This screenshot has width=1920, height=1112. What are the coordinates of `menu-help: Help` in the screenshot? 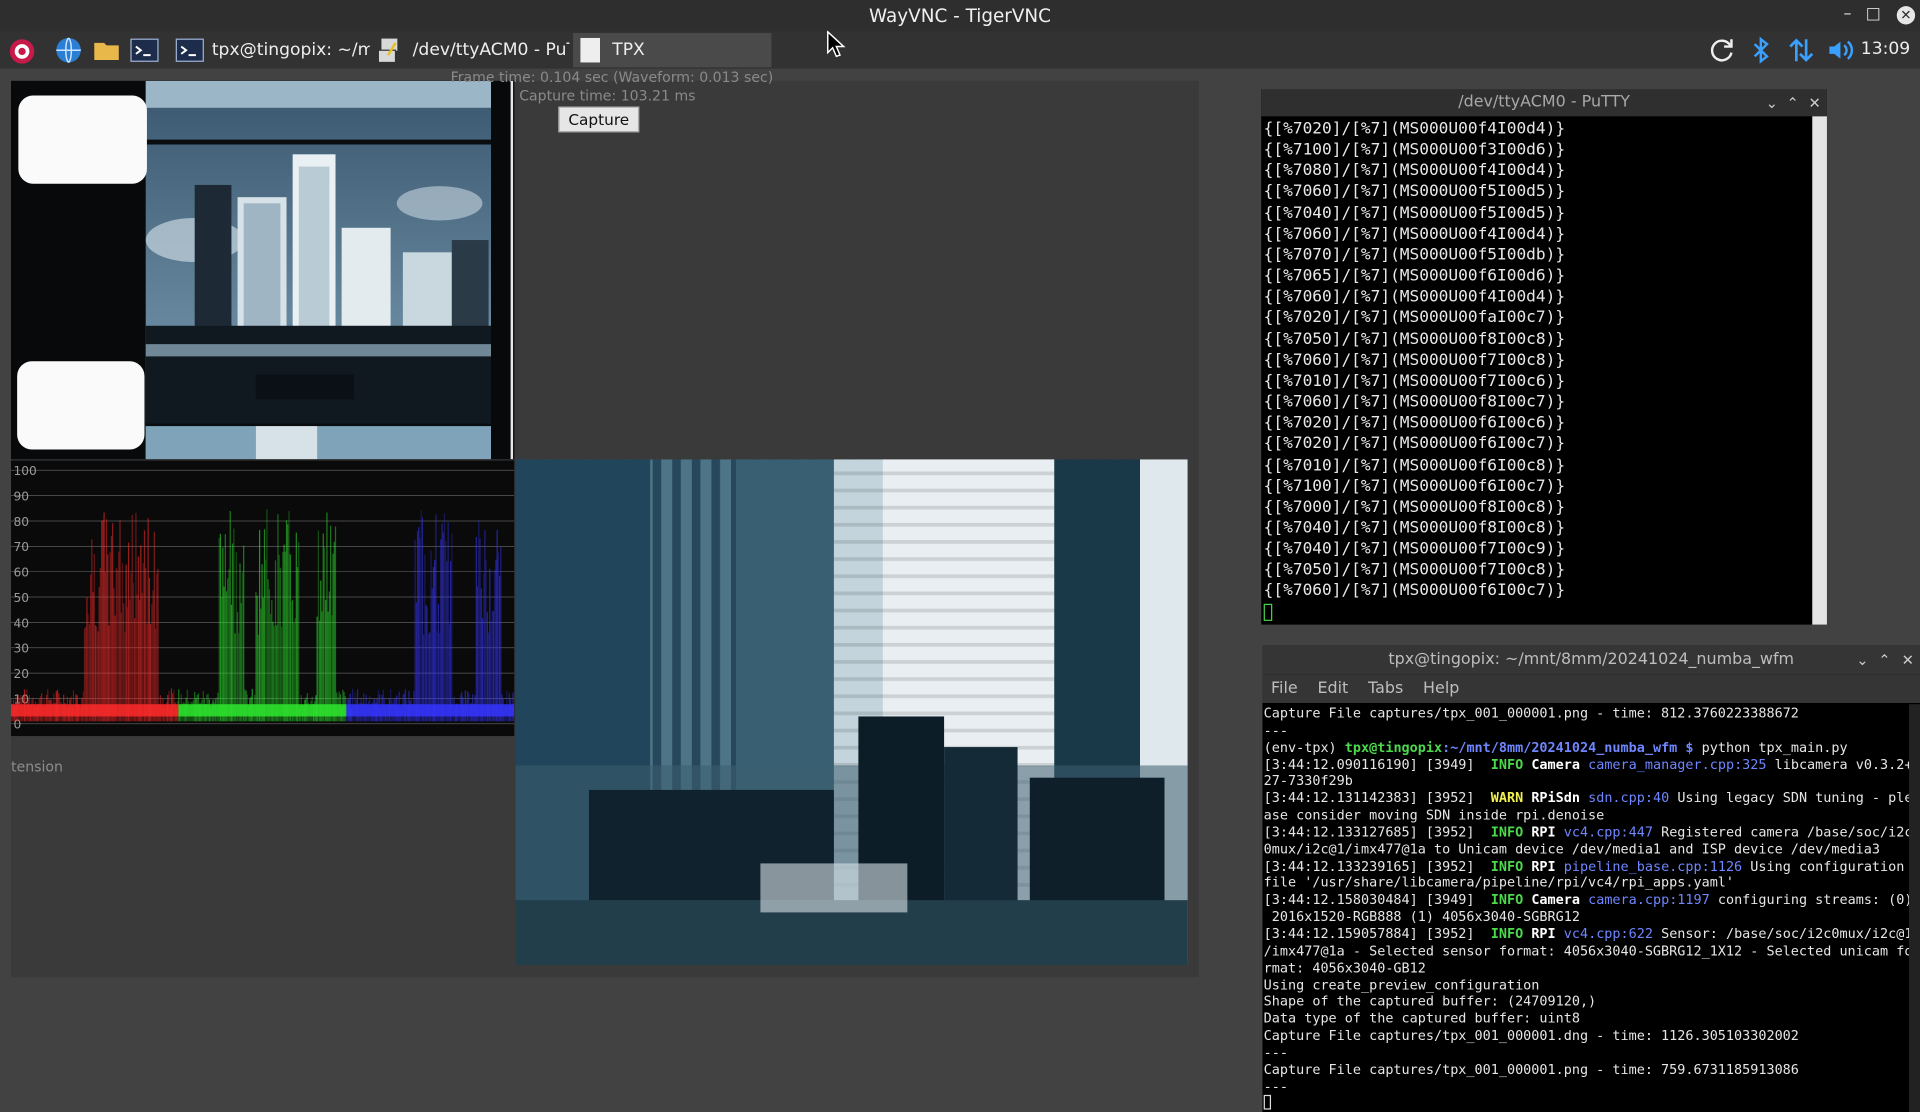 It's located at (1441, 689).